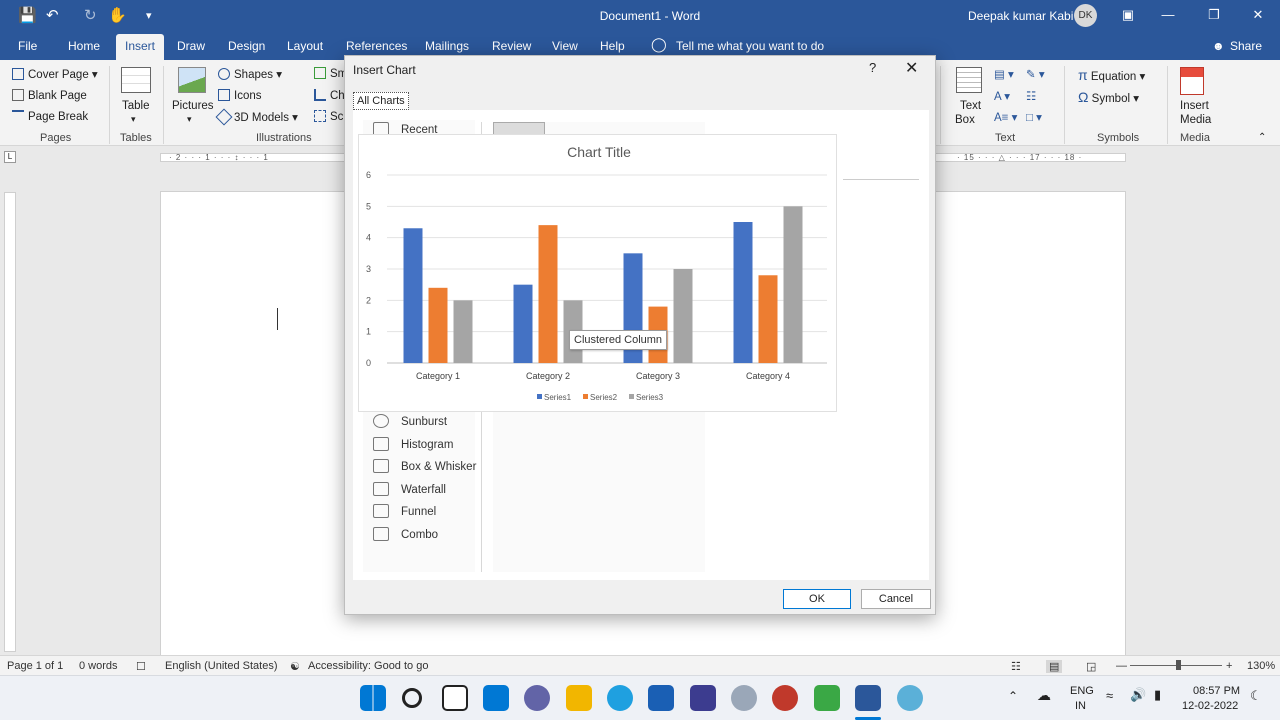  Describe the element at coordinates (703, 698) in the screenshot. I see `app-icon` at that location.